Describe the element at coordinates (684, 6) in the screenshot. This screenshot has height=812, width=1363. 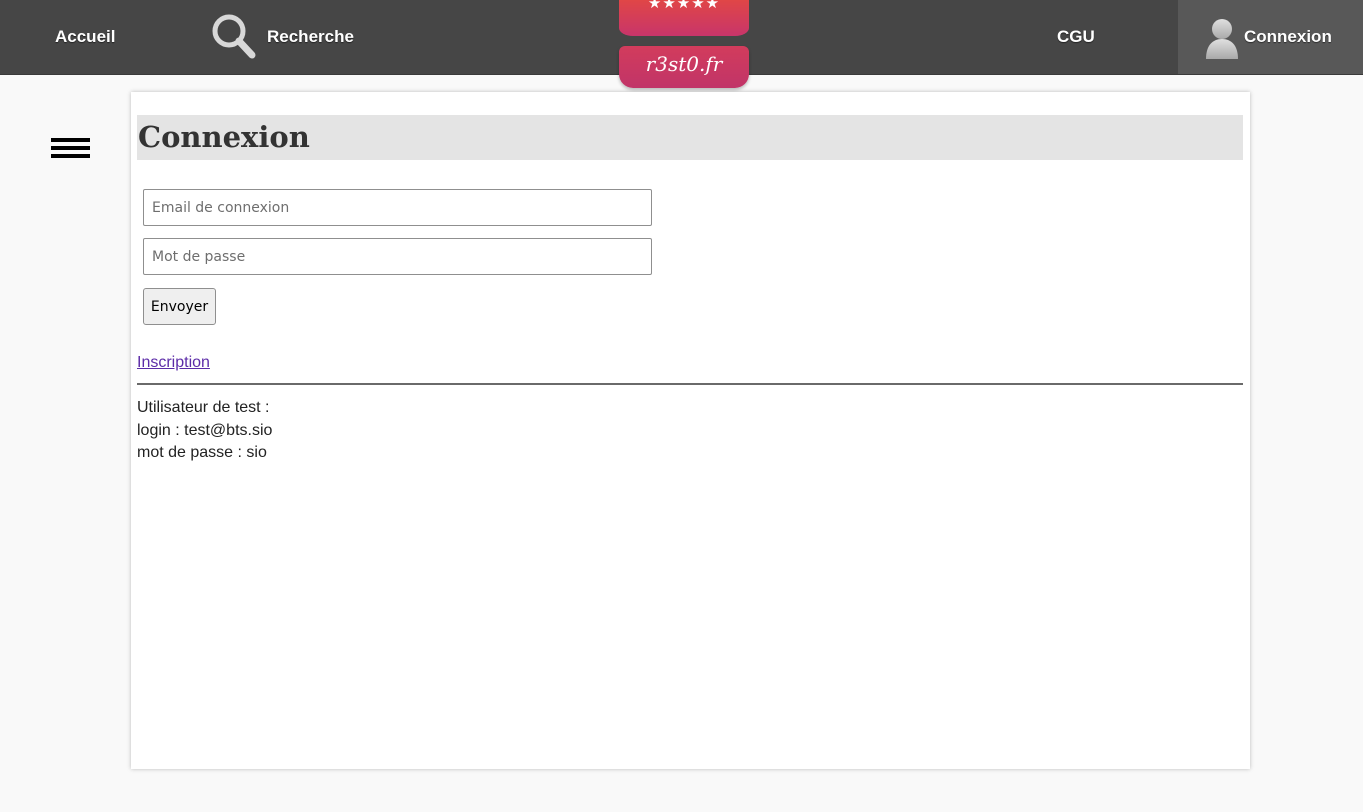
I see `logo-stars: ★★★★★` at that location.